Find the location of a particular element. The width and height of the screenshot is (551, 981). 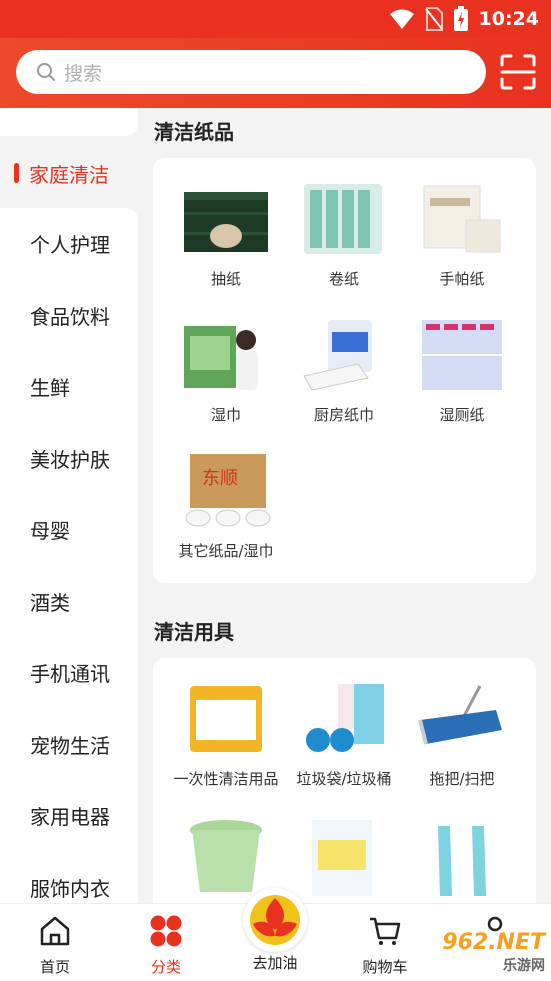

petrochina-logo-icon is located at coordinates (275, 920).